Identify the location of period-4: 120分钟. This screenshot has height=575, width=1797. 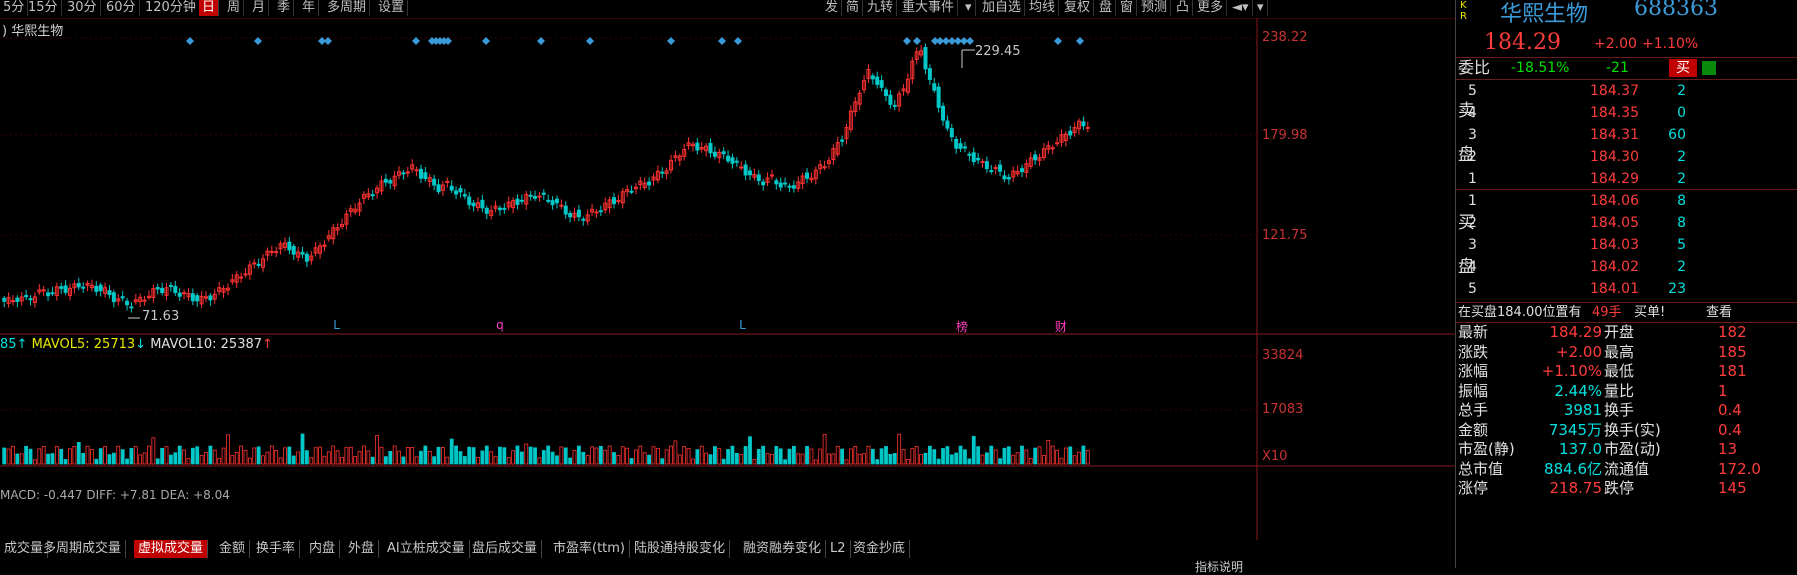
(171, 8).